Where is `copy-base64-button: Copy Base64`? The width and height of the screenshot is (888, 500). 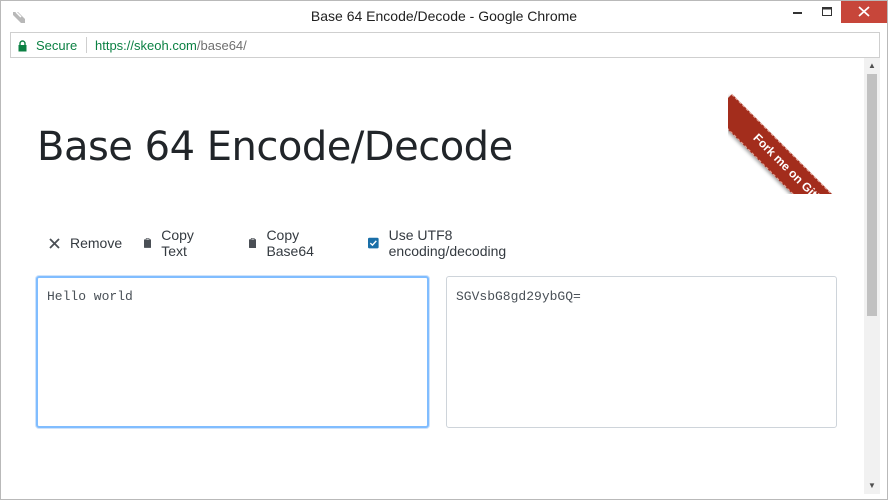
copy-base64-button: Copy Base64 is located at coordinates (283, 243).